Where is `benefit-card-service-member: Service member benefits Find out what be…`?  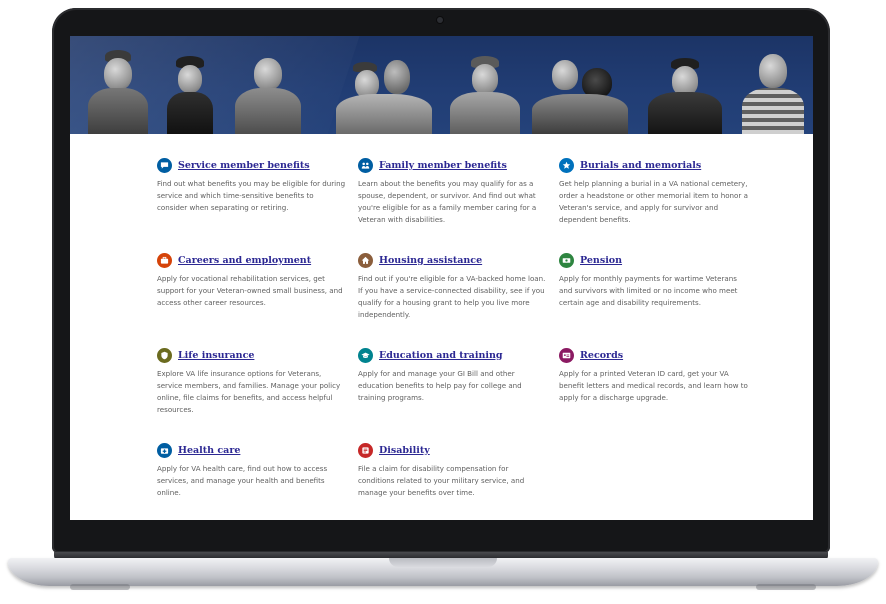
benefit-card-service-member: Service member benefits Find out what be… is located at coordinates (257, 200).